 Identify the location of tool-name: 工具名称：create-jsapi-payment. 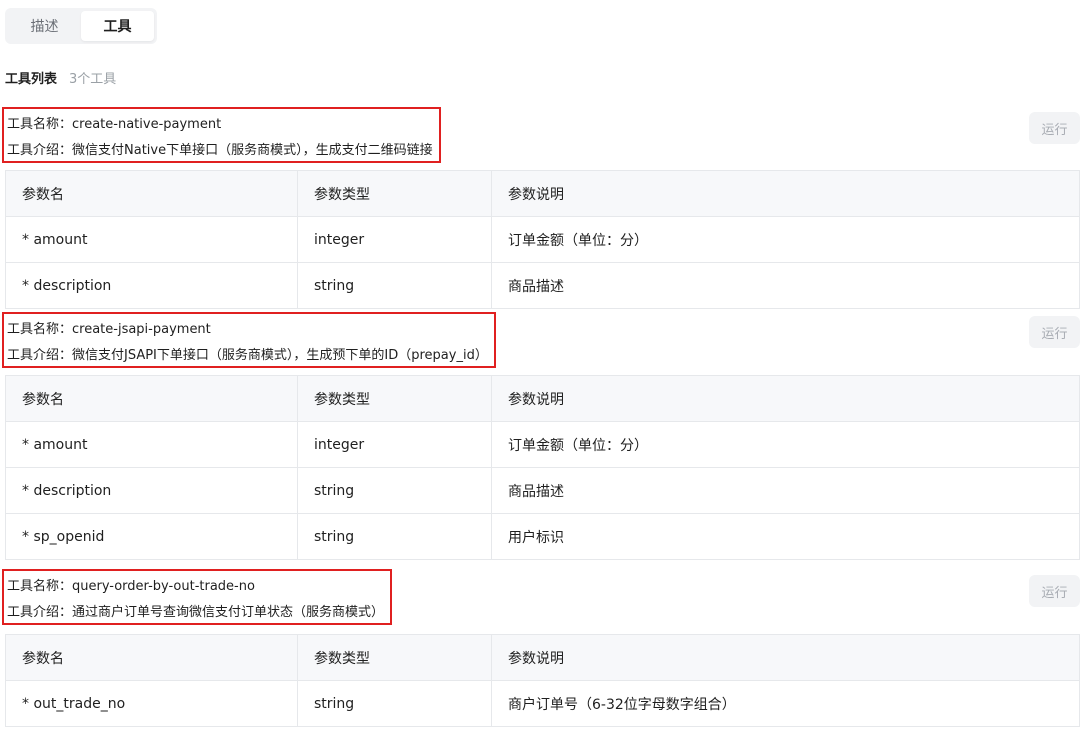
(109, 329).